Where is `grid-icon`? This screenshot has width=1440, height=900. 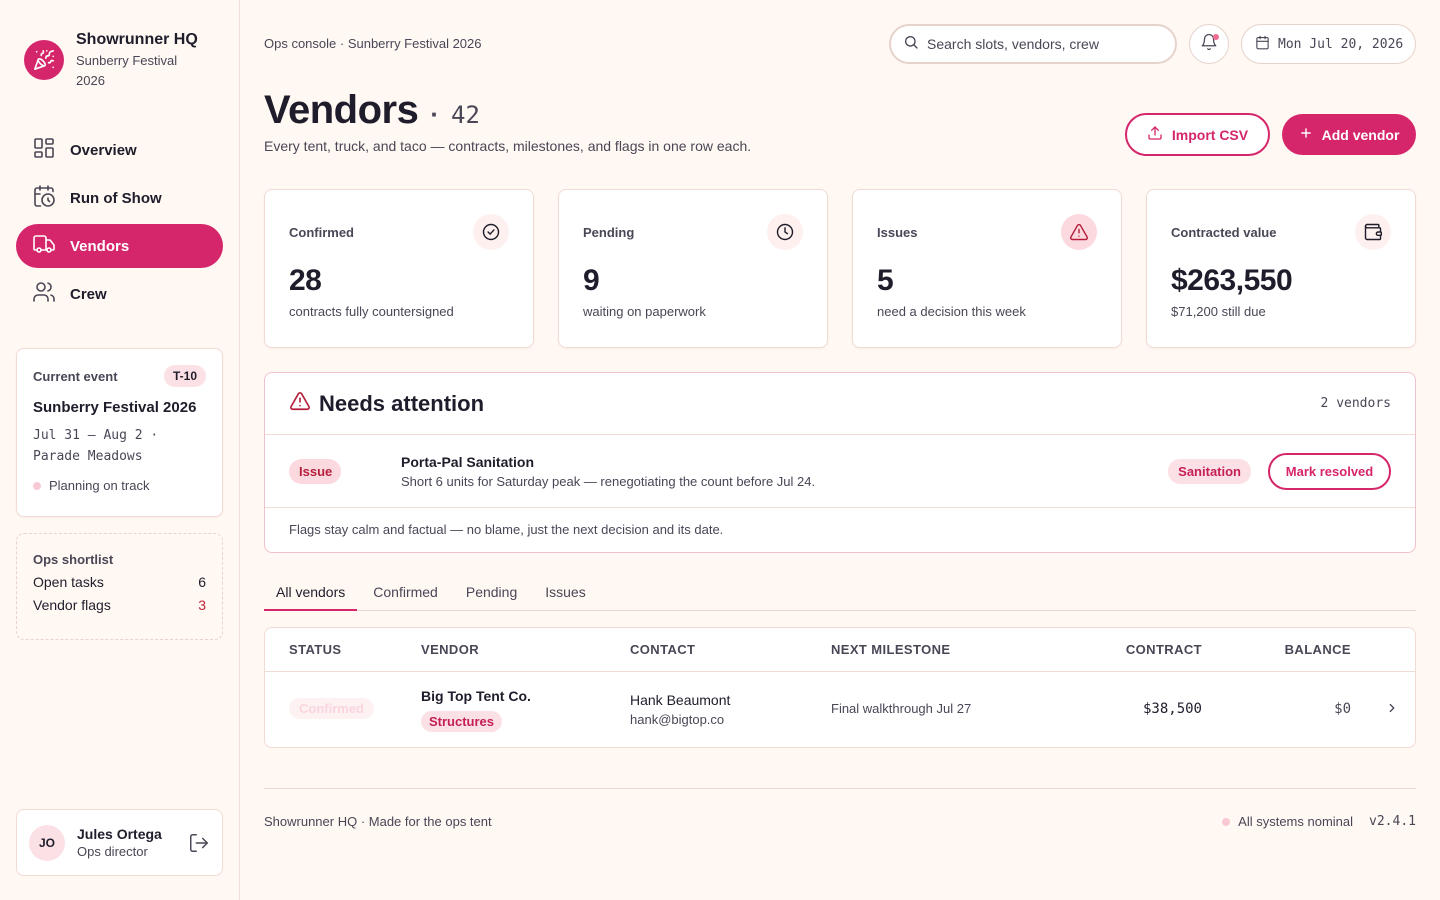 grid-icon is located at coordinates (44, 150).